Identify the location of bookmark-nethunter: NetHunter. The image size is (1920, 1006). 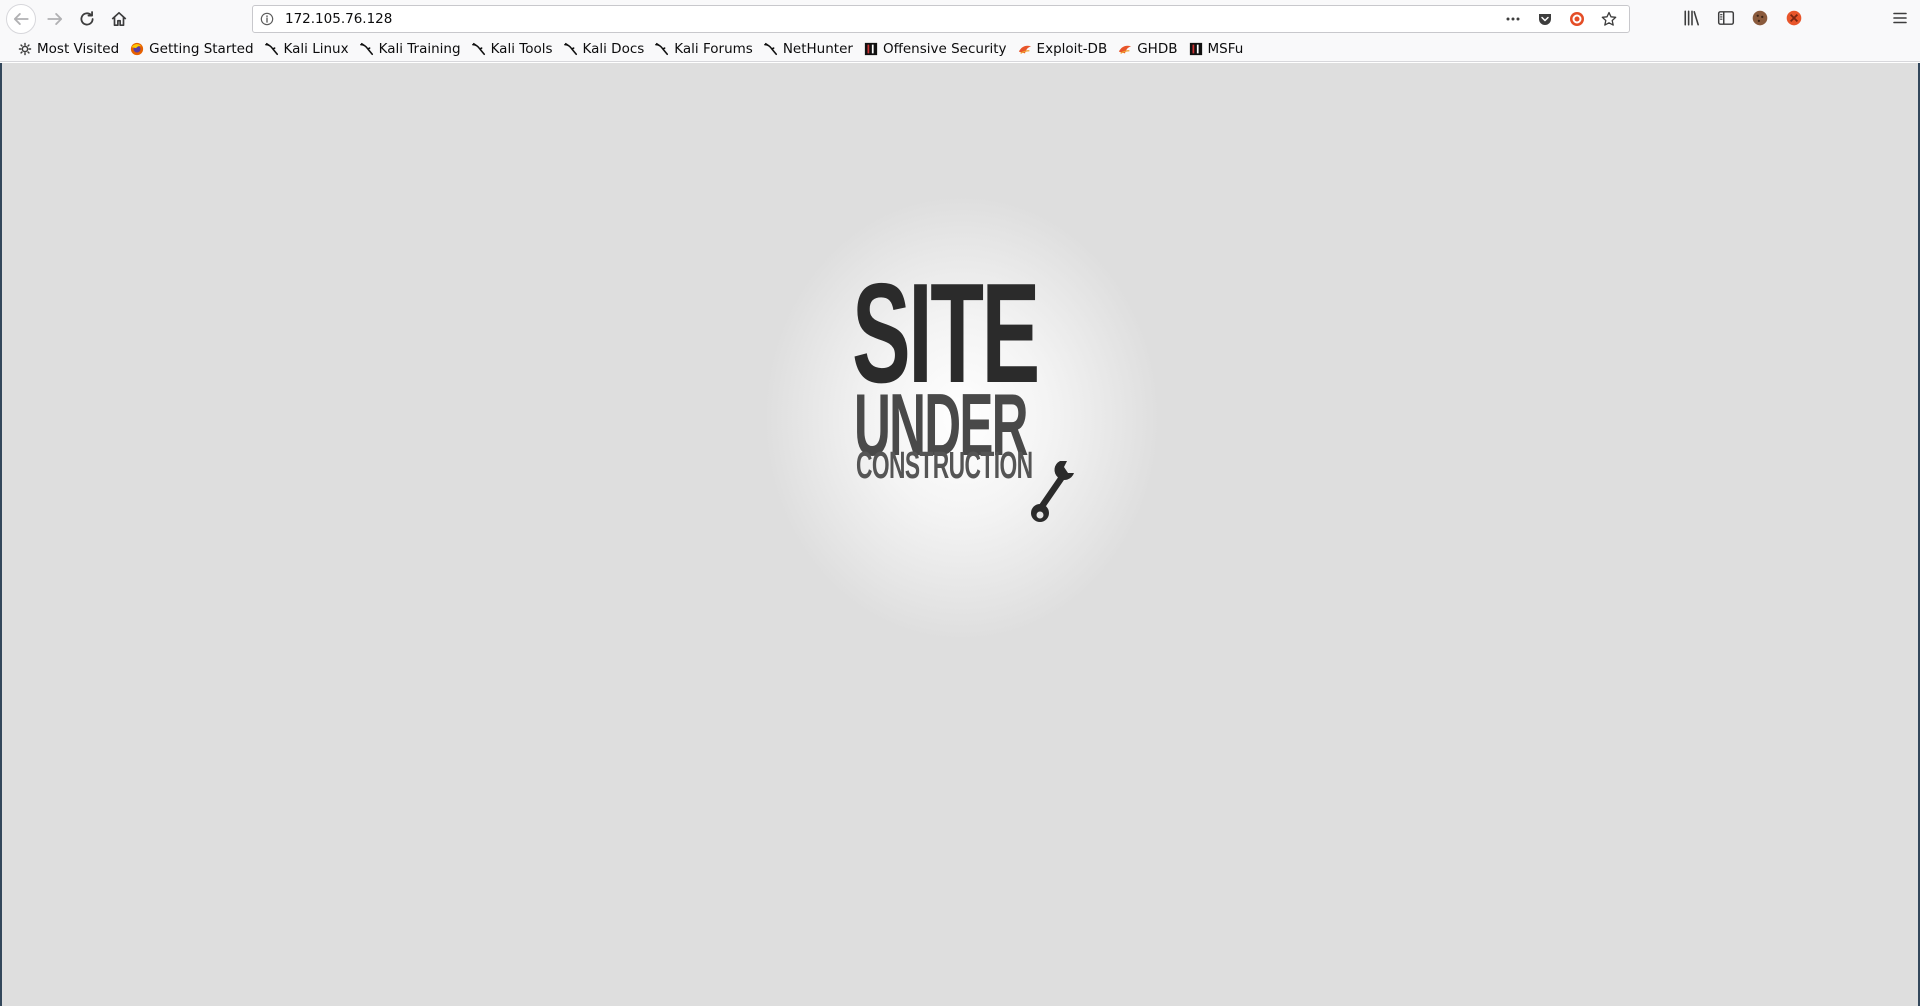
(808, 49).